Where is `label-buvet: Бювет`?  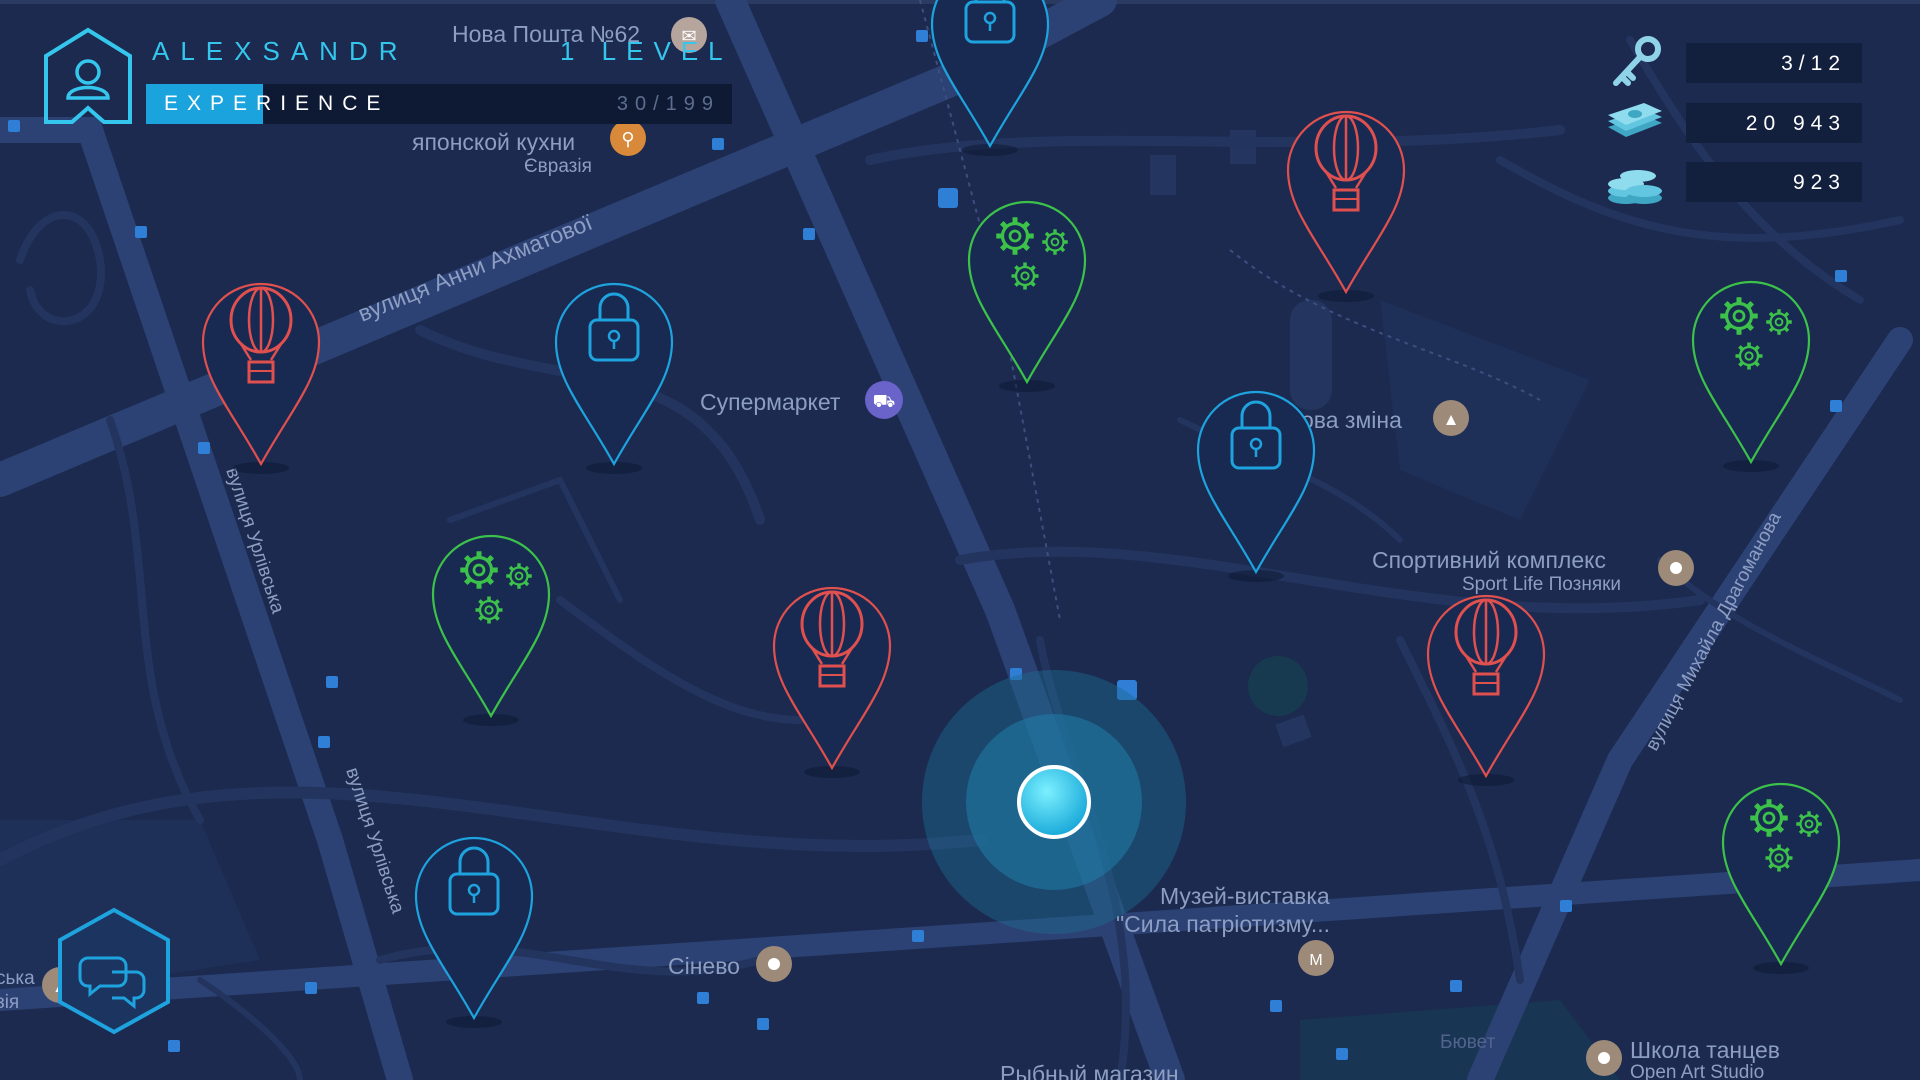
label-buvet: Бювет is located at coordinates (1468, 1042).